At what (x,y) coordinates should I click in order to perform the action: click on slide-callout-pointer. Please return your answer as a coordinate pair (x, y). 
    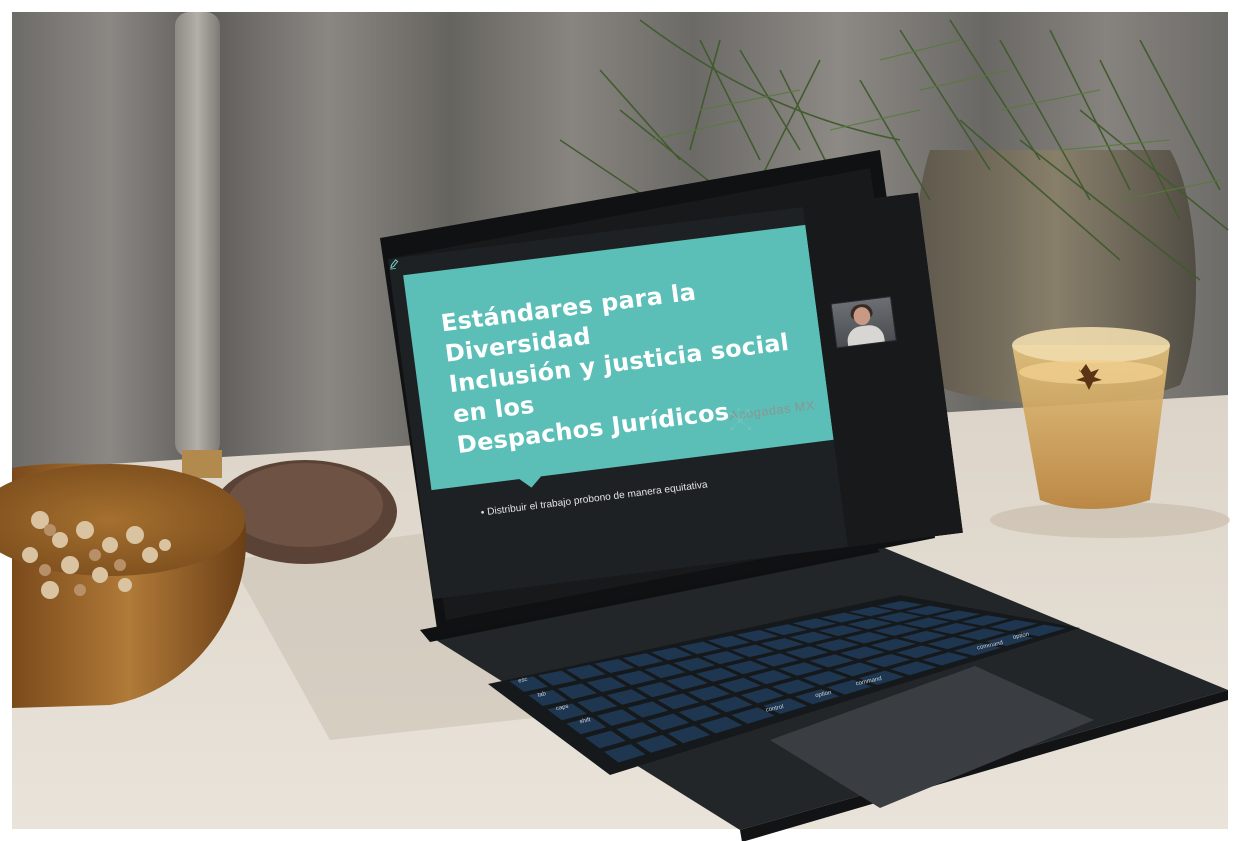
    Looking at the image, I should click on (531, 482).